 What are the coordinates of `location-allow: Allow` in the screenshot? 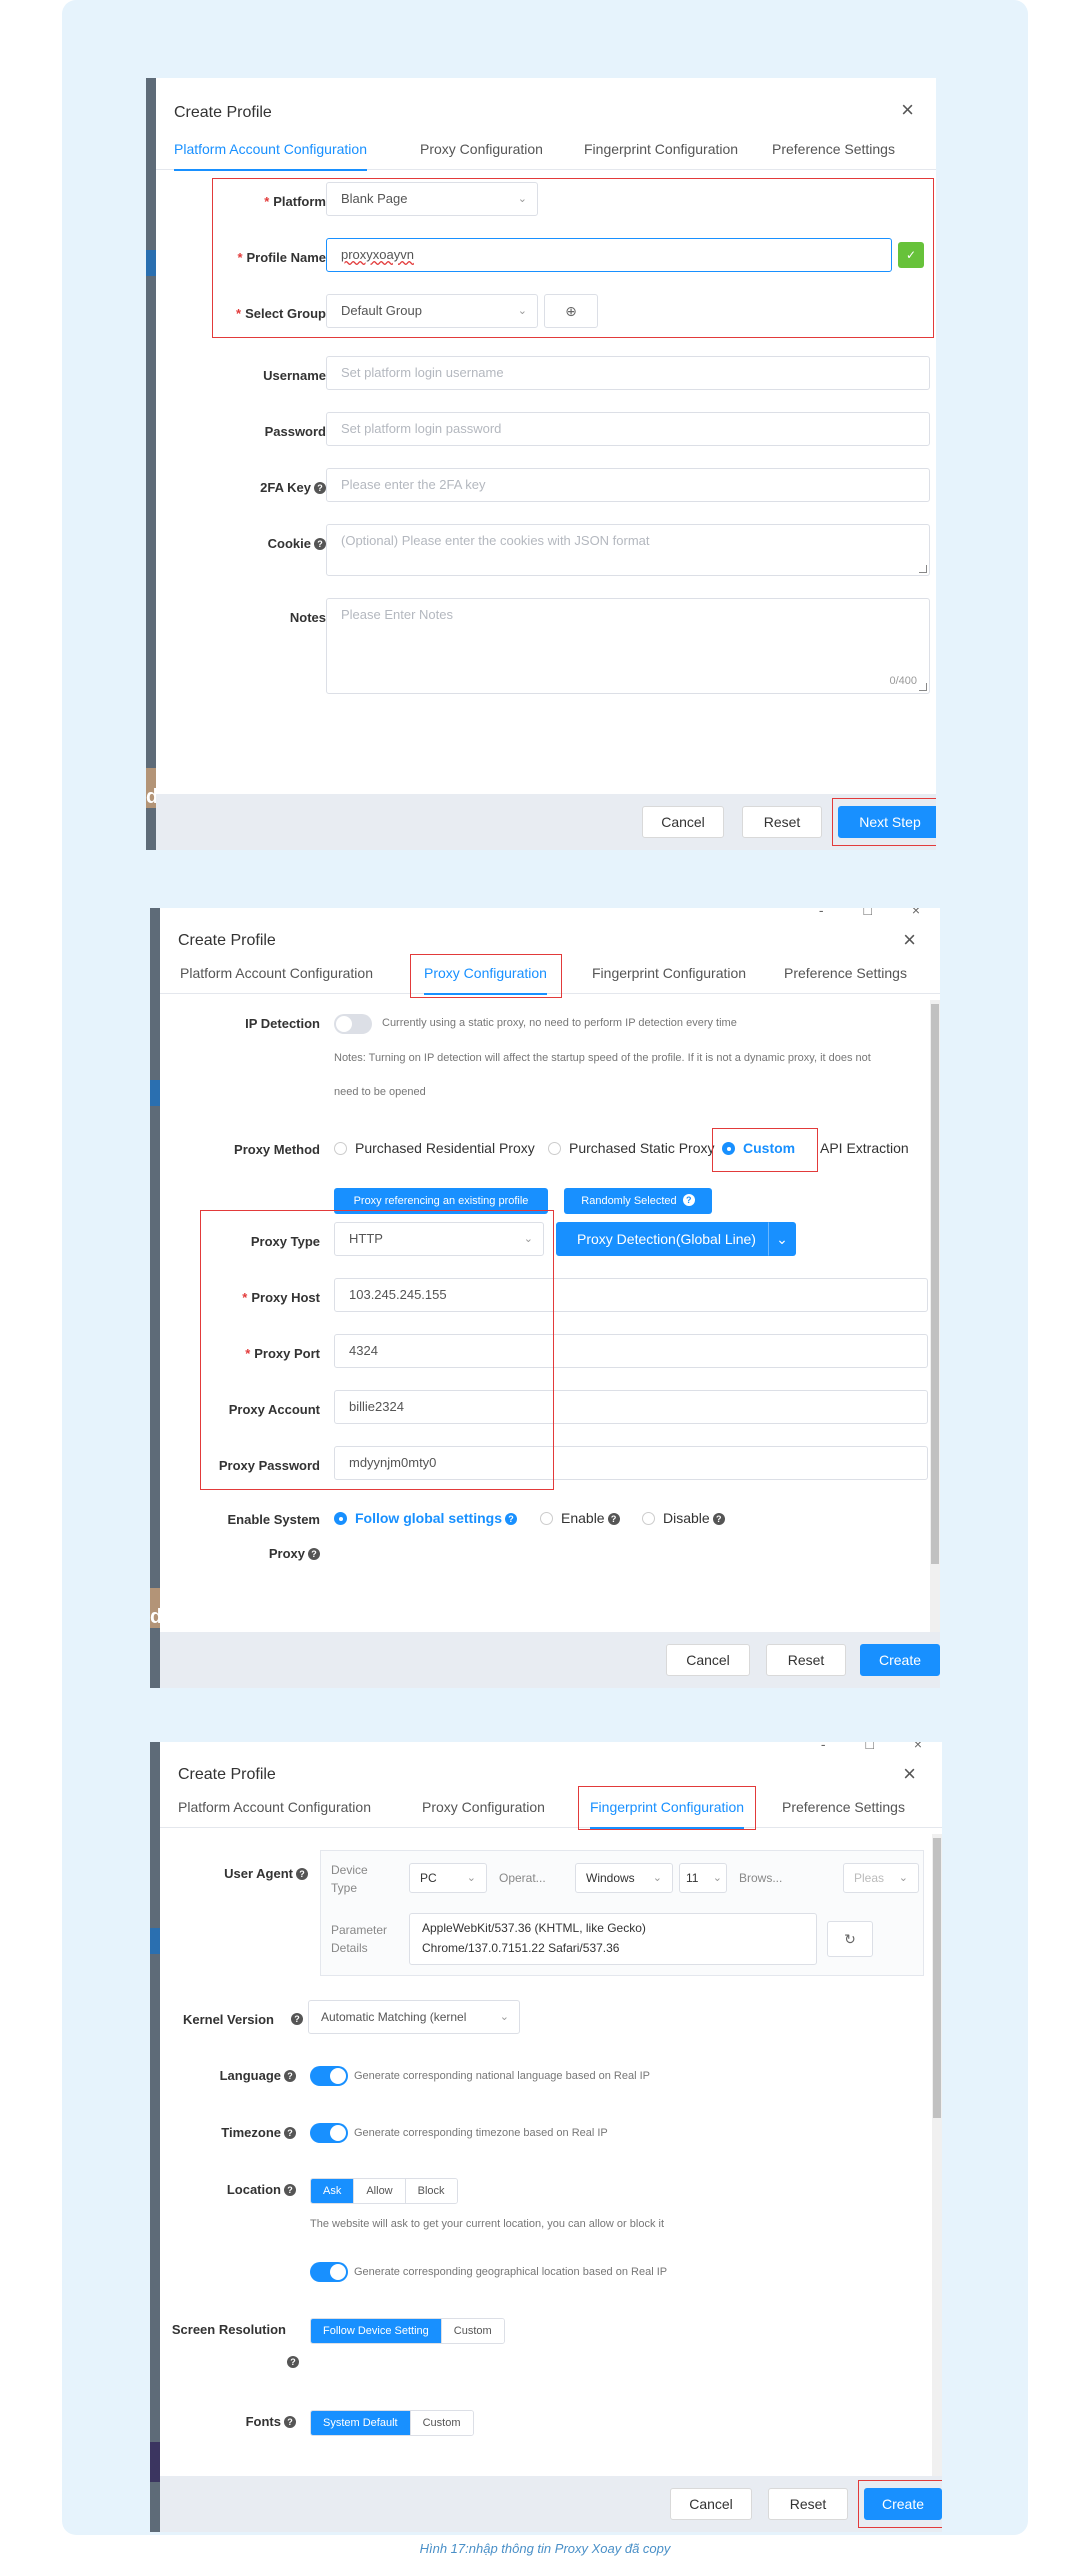 It's located at (380, 2191).